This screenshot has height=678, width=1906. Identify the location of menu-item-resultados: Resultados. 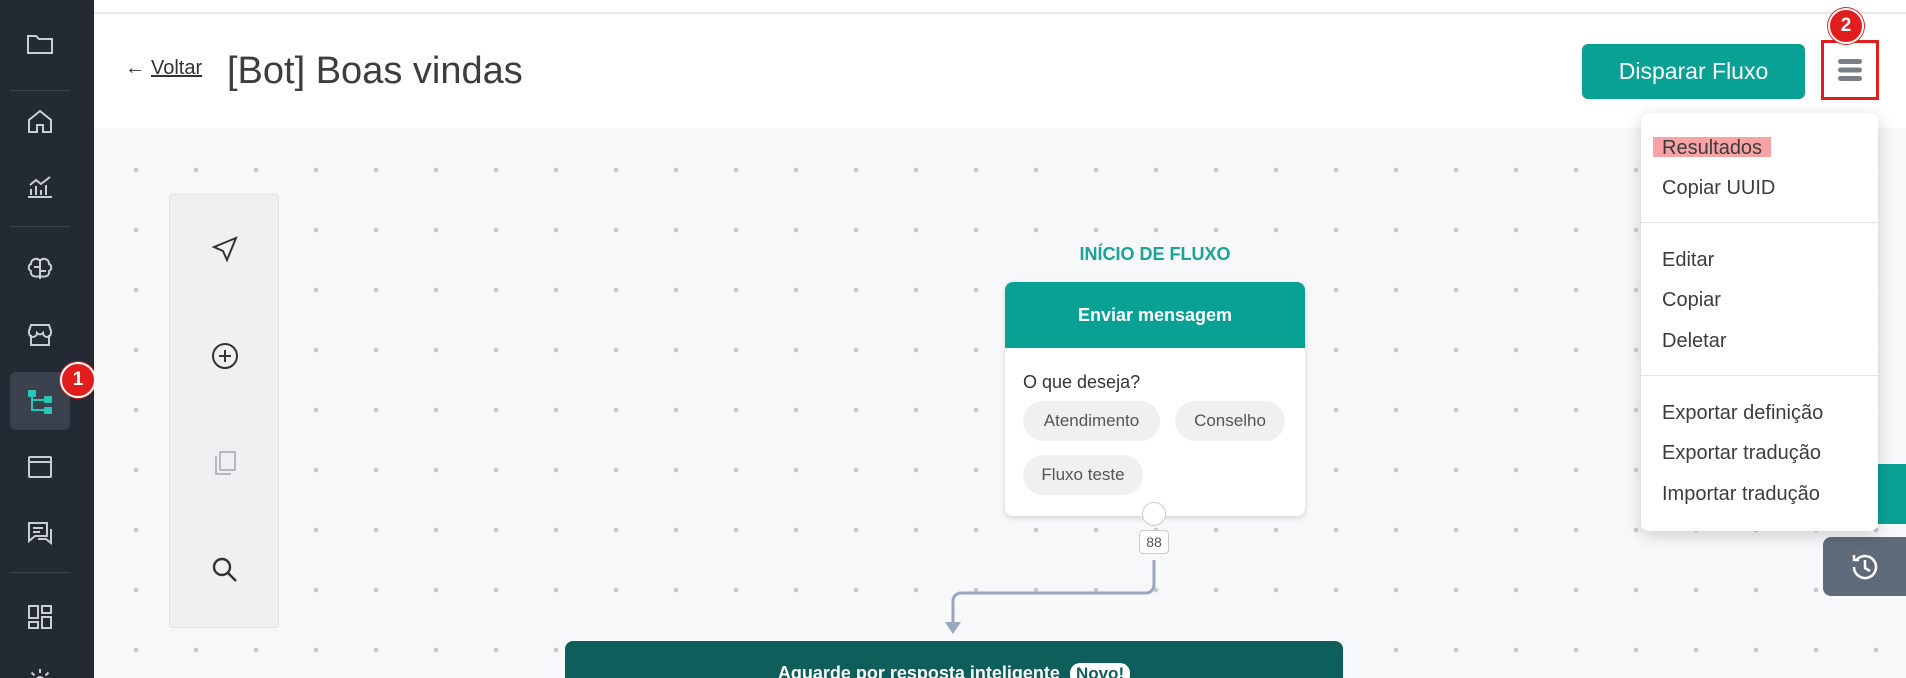
(1712, 148).